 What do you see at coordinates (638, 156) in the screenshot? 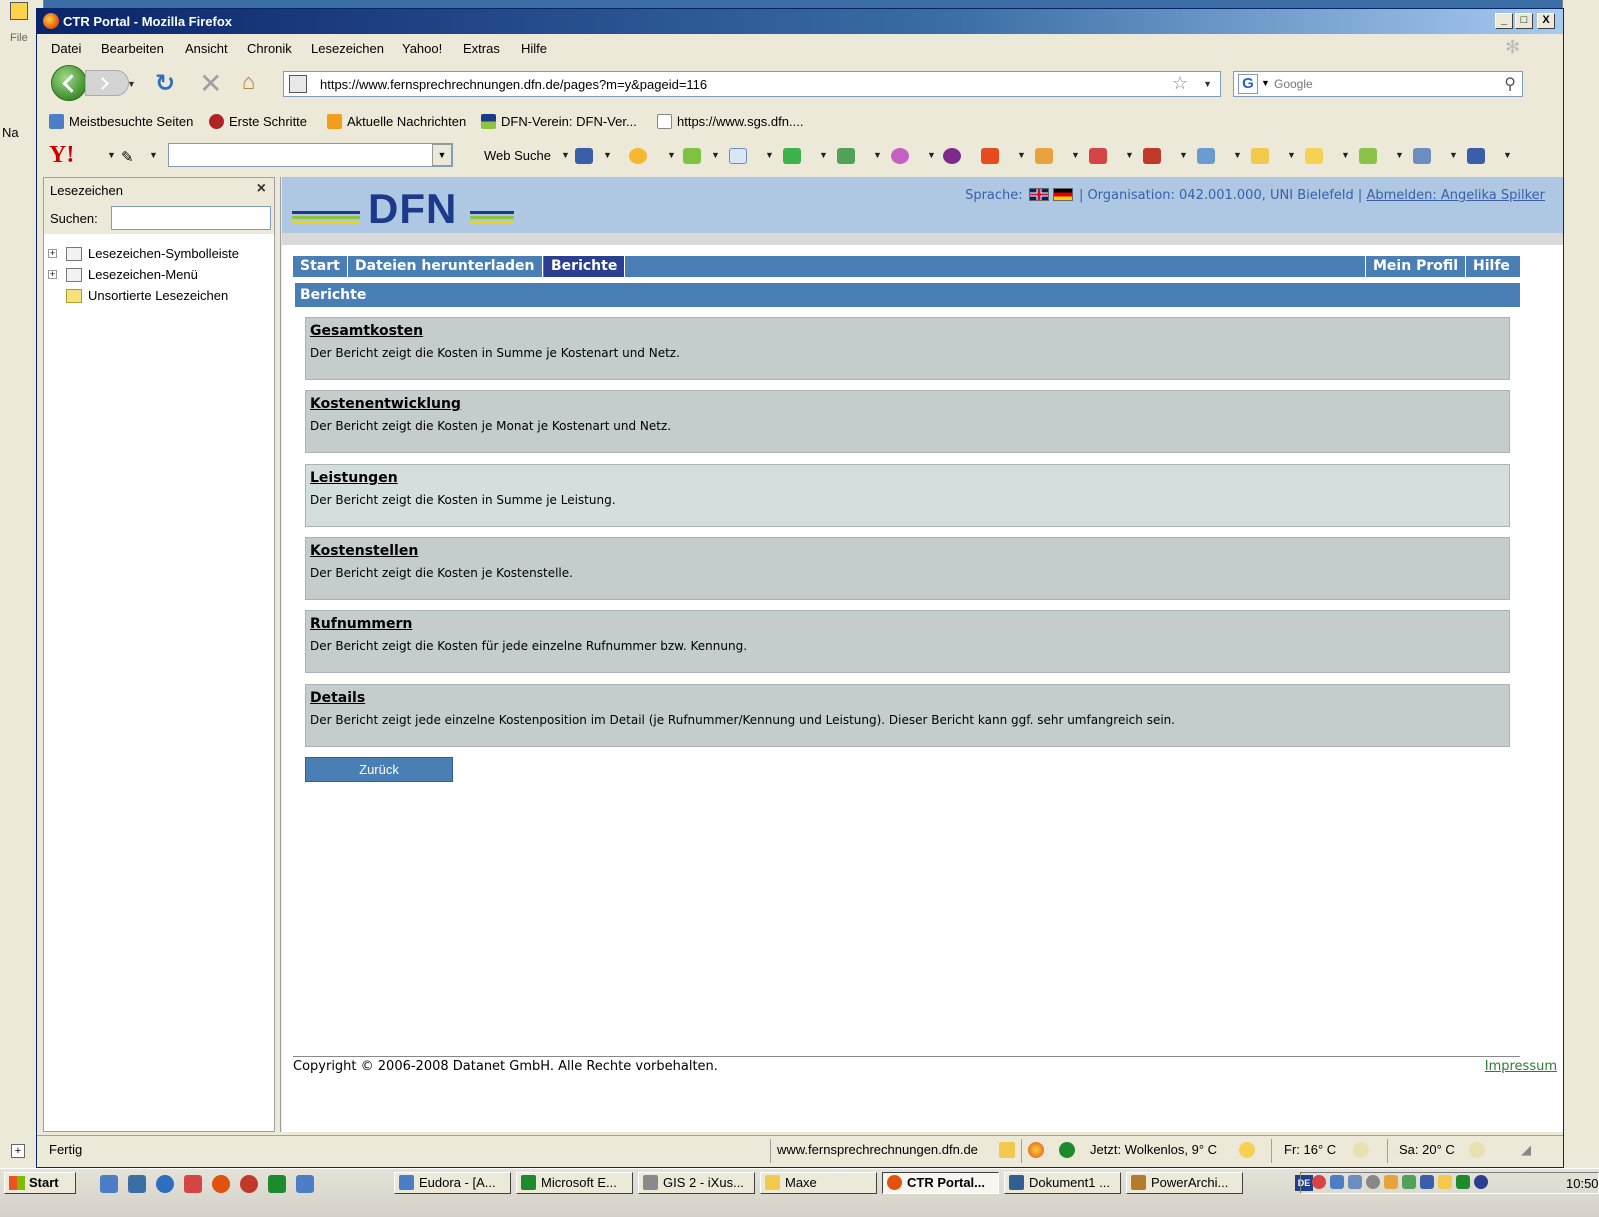
I see `smiley-icon` at bounding box center [638, 156].